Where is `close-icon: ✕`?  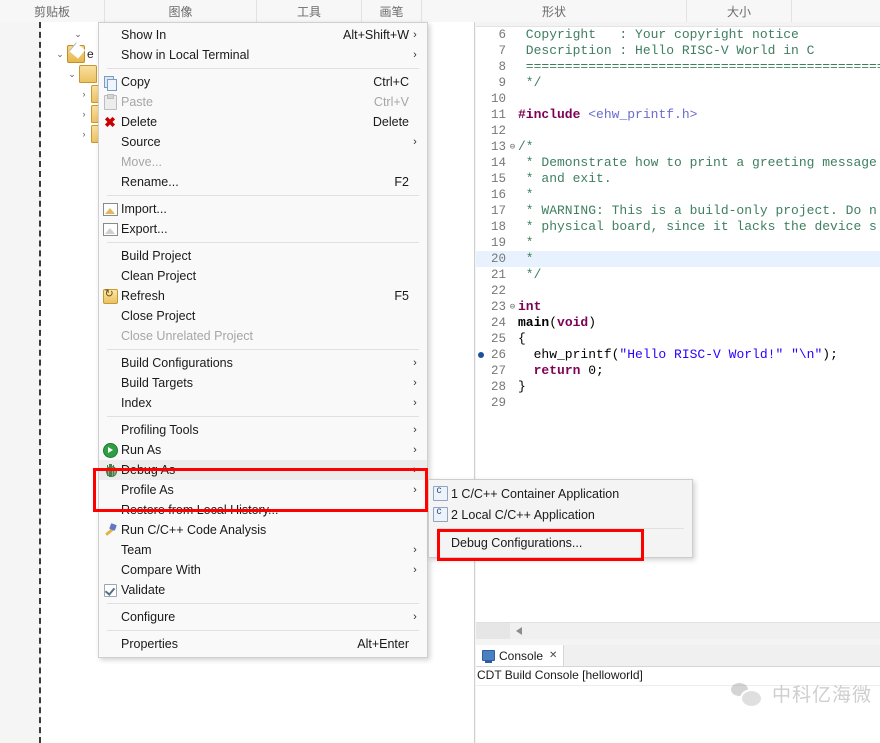 close-icon: ✕ is located at coordinates (553, 655).